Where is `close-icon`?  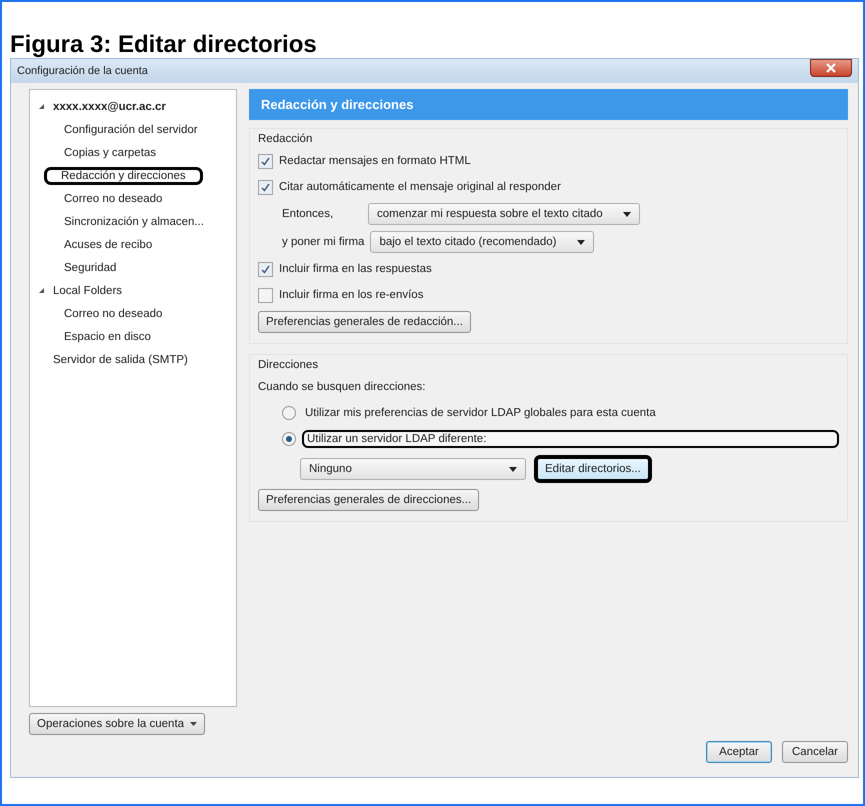
close-icon is located at coordinates (831, 68).